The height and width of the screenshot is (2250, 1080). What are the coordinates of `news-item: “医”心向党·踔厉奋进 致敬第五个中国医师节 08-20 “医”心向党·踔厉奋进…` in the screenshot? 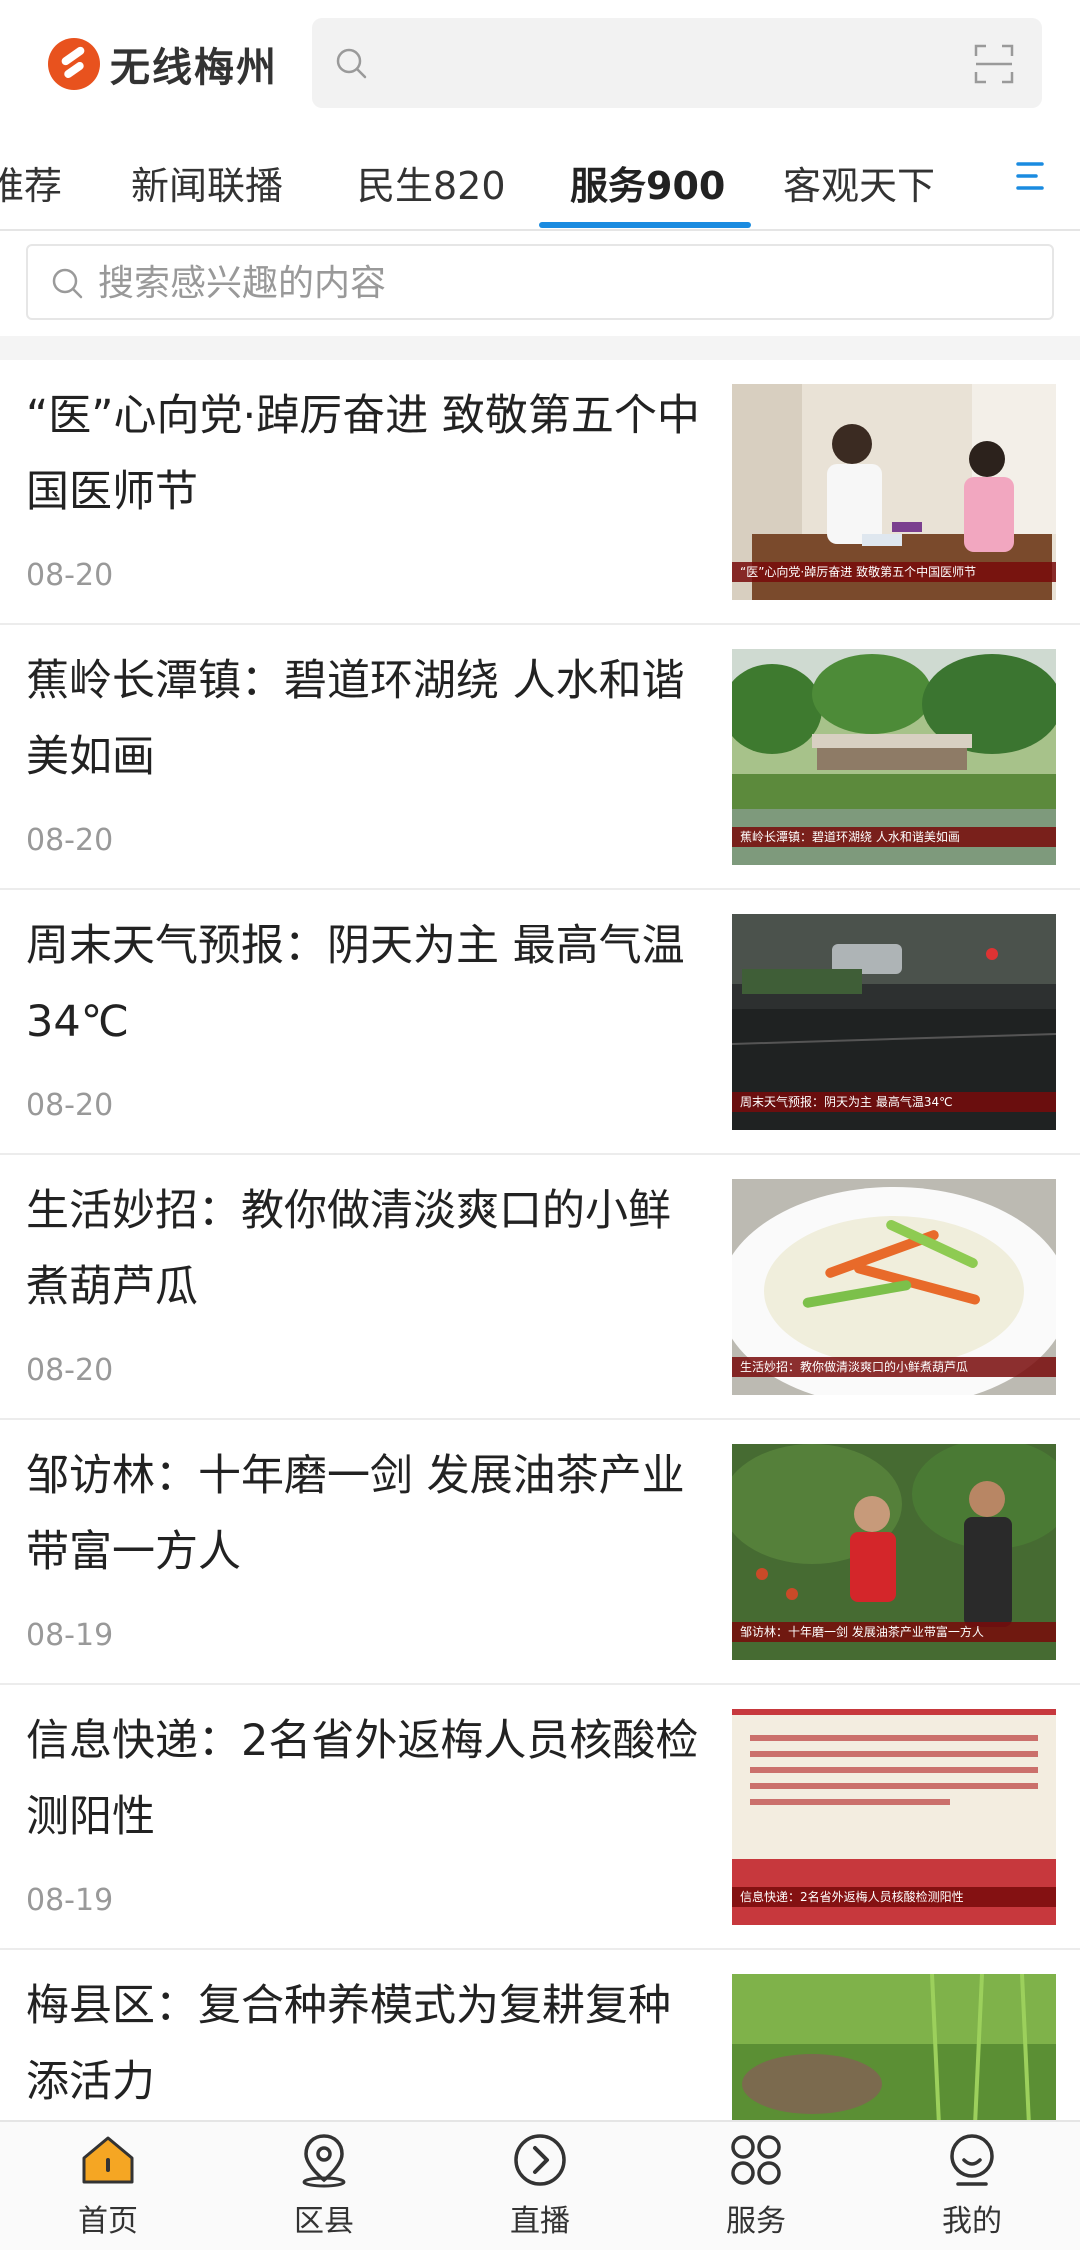 It's located at (540, 492).